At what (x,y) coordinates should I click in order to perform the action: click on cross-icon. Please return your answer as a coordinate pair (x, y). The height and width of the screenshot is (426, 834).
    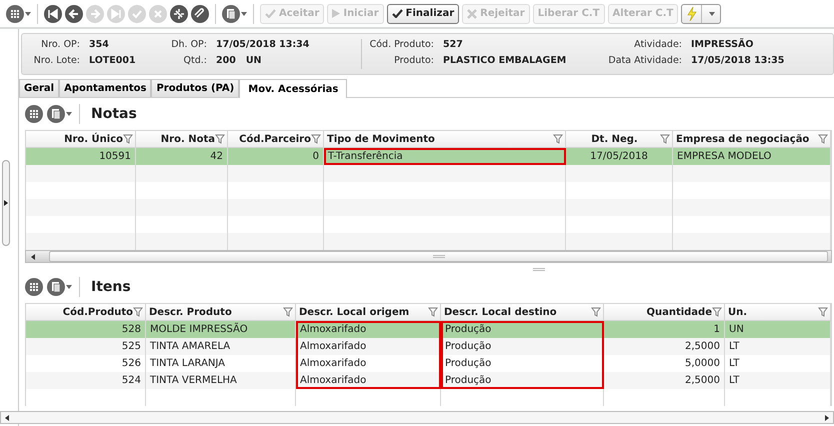
    Looking at the image, I should click on (472, 13).